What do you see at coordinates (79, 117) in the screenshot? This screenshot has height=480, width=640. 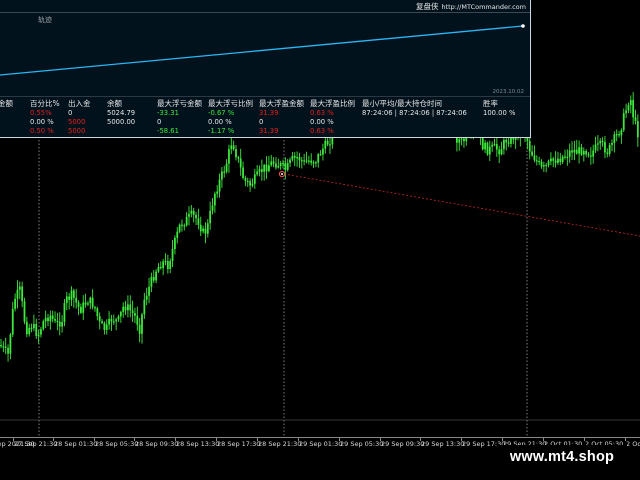 I see `col-deposit: 出入金 0 5000 5000` at bounding box center [79, 117].